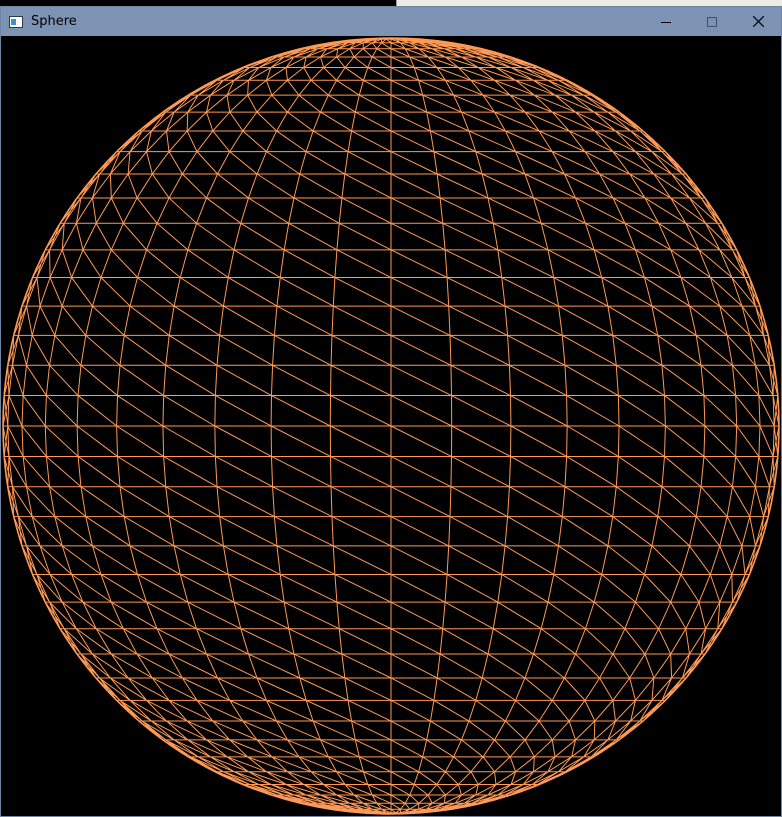 Image resolution: width=782 pixels, height=817 pixels. I want to click on minimize-button, so click(666, 21).